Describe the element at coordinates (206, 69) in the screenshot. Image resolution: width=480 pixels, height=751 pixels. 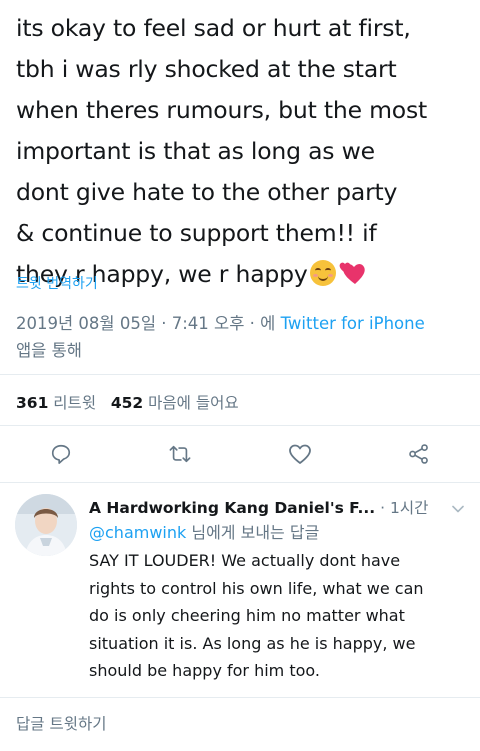
I see `tweet-line: tbh i was rly shocked at the start` at that location.